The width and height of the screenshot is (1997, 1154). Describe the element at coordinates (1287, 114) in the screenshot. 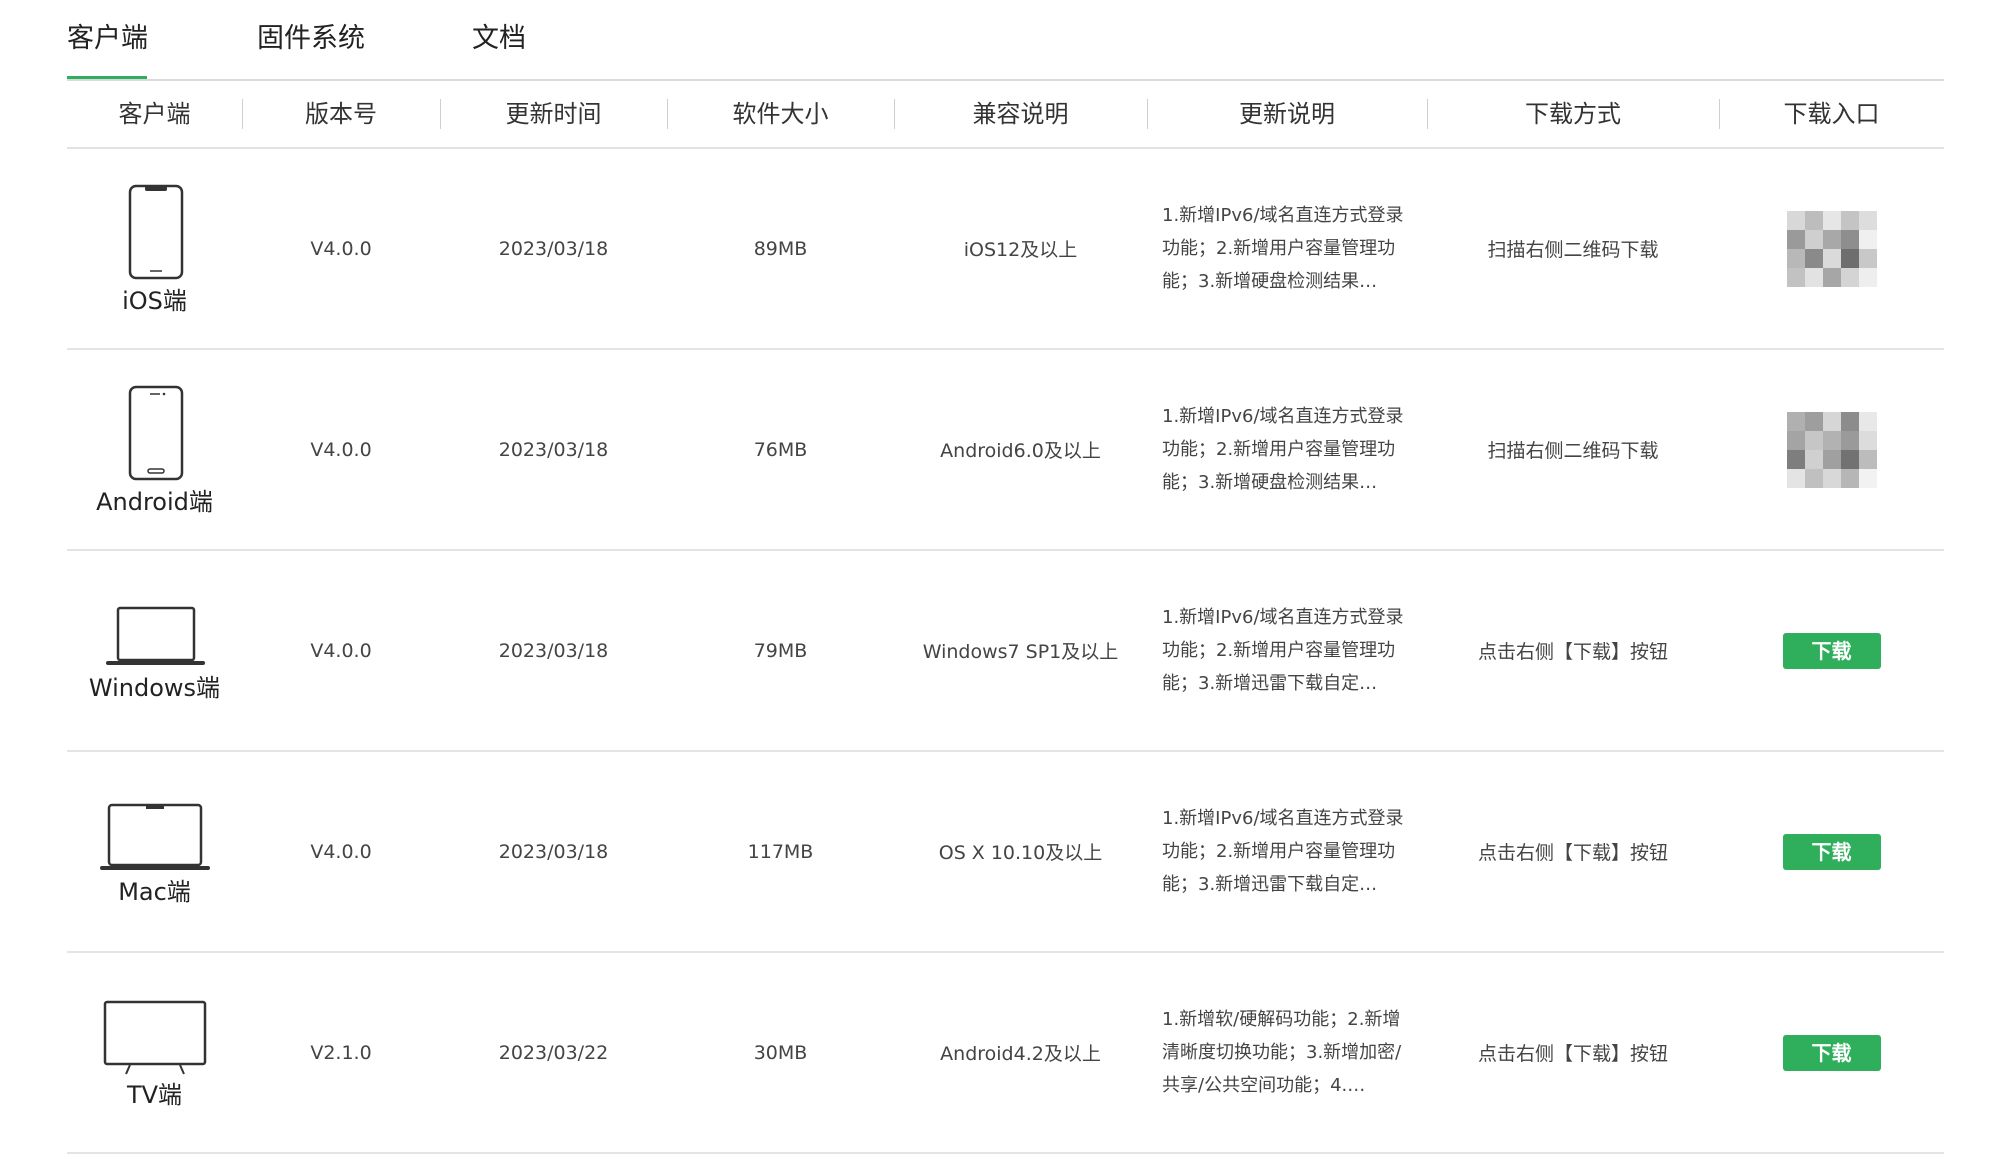

I see `column-header-notes: 更新说明` at that location.